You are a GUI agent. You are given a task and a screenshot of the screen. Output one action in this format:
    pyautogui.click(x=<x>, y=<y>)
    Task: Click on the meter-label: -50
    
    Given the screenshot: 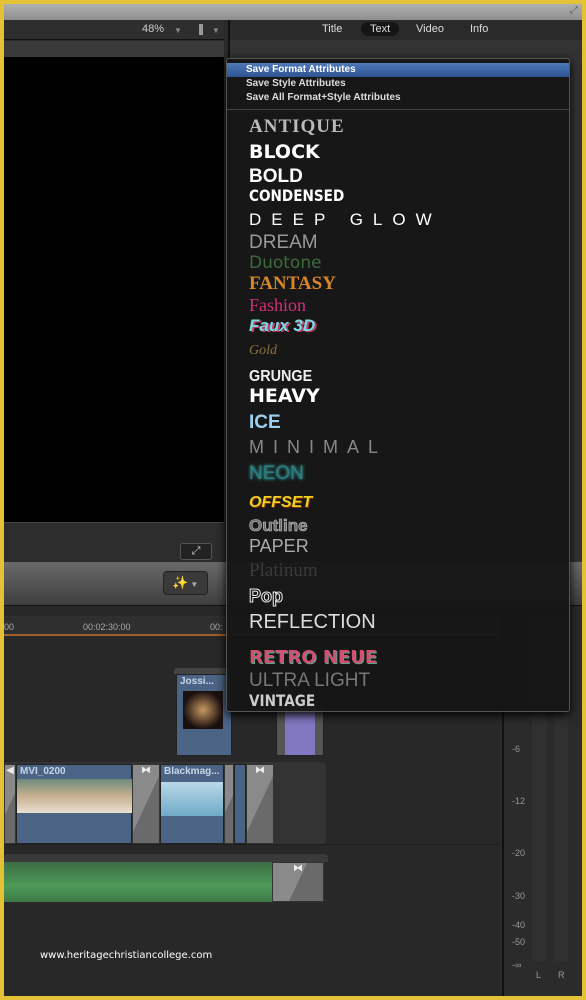 What is the action you would take?
    pyautogui.click(x=519, y=942)
    